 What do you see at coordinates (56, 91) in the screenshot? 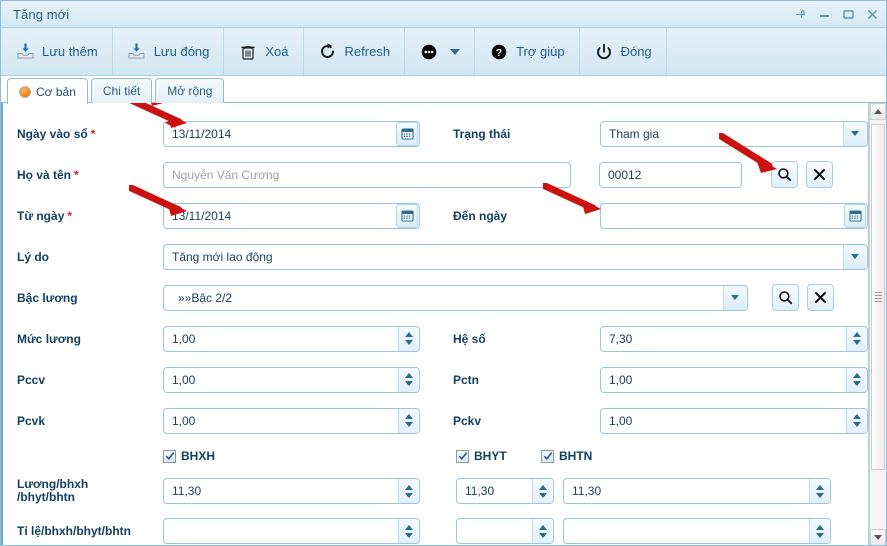
I see `tab-co-ban-label: Cơ bản` at bounding box center [56, 91].